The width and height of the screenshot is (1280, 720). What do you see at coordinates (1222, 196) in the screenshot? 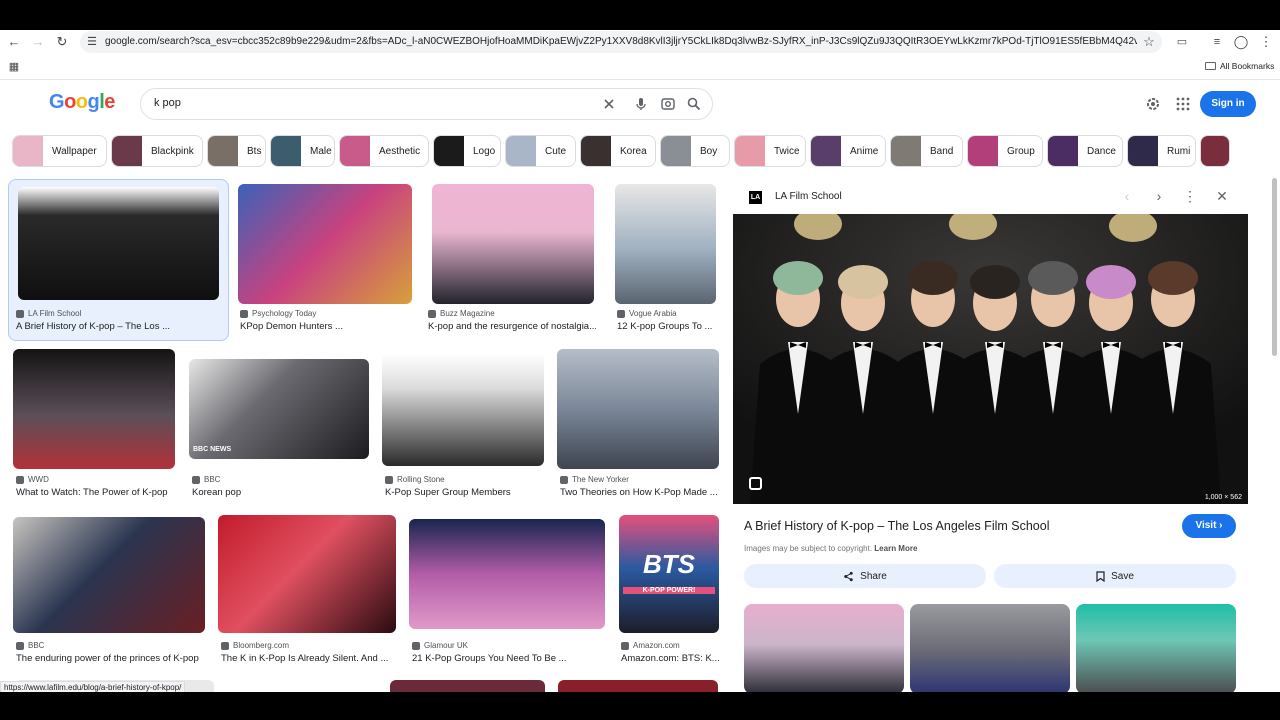
I see `close-panel-icon: ✕` at bounding box center [1222, 196].